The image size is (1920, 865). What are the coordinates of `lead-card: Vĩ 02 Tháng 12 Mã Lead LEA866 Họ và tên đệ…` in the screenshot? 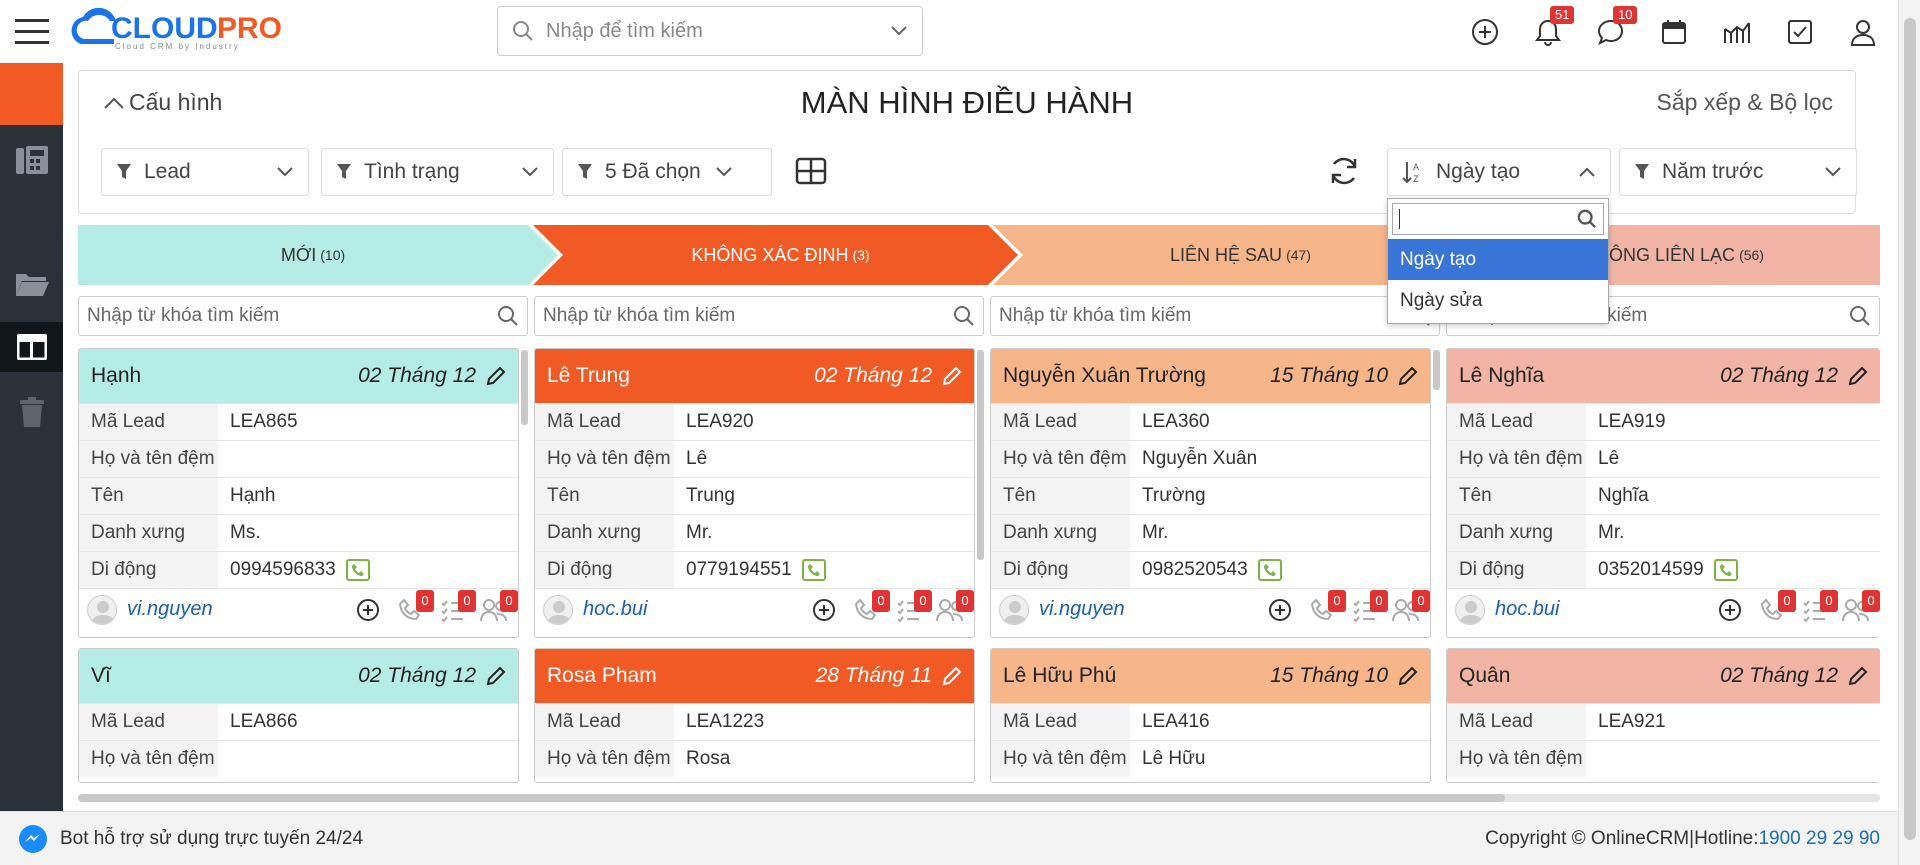 It's located at (298, 715).